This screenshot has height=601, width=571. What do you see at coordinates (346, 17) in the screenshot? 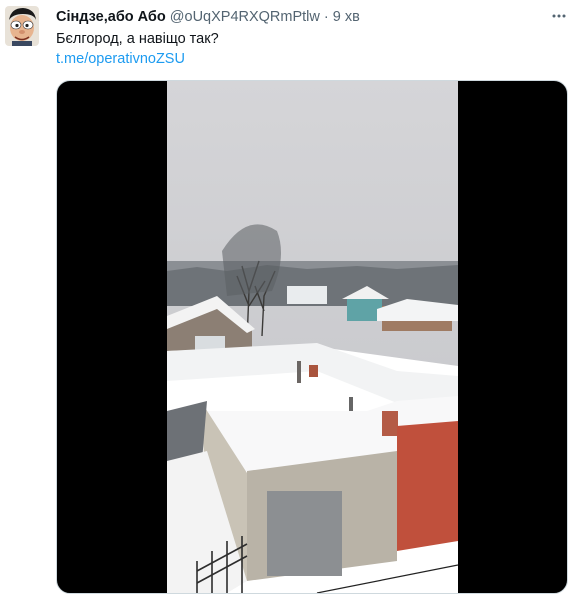
I see `timestamp: 9 хв` at bounding box center [346, 17].